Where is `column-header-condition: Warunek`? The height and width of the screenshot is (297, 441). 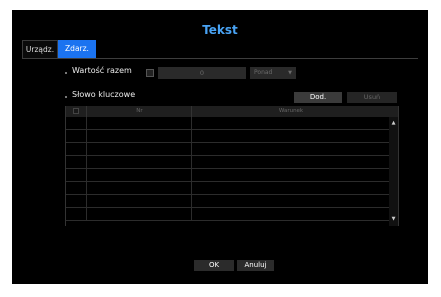
column-header-condition: Warunek is located at coordinates (290, 111).